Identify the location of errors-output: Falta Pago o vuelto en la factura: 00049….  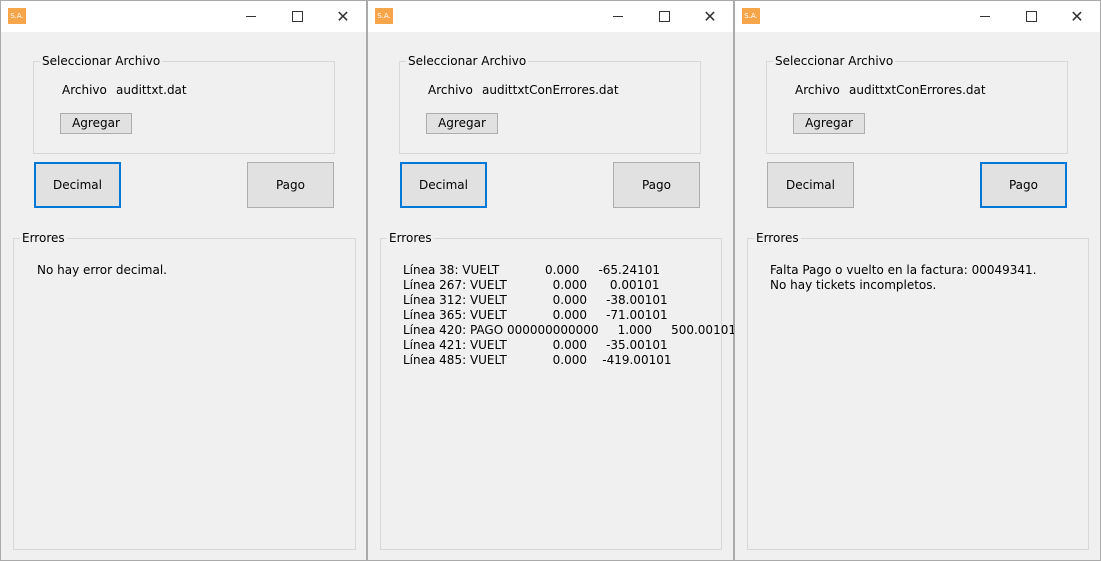
(903, 278).